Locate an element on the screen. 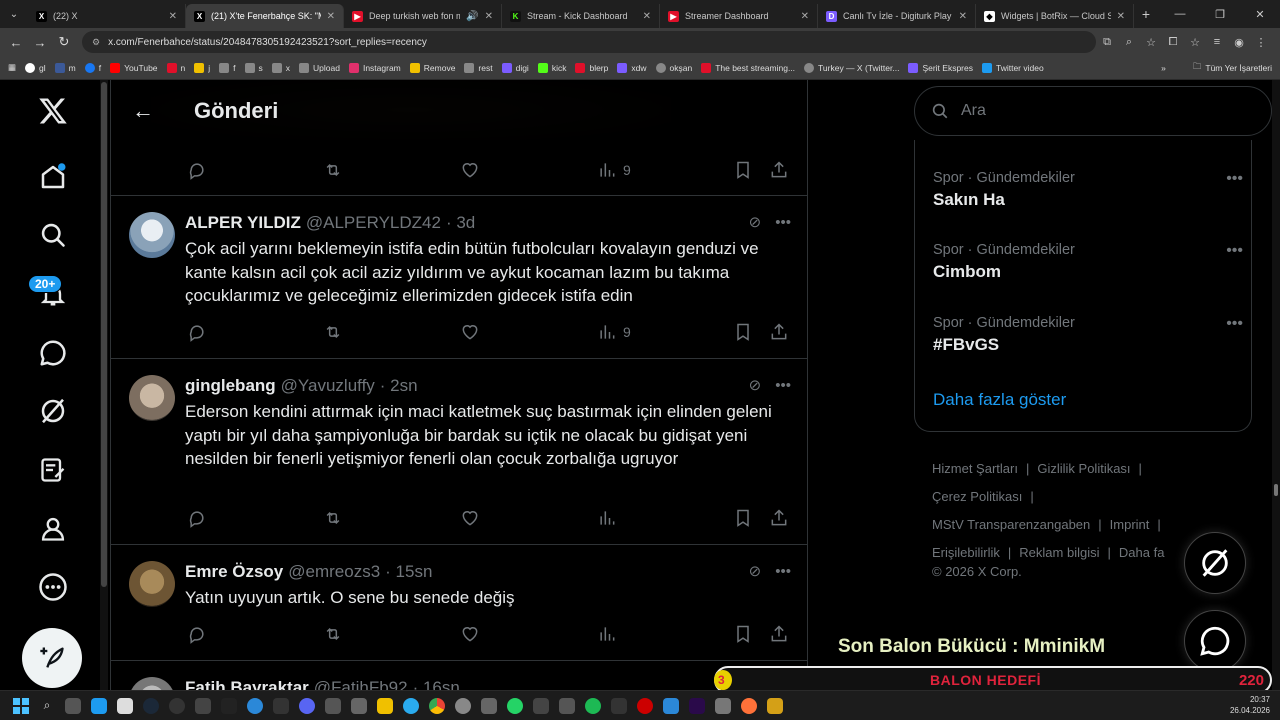  site-info-icon: ⚙ is located at coordinates (96, 42).